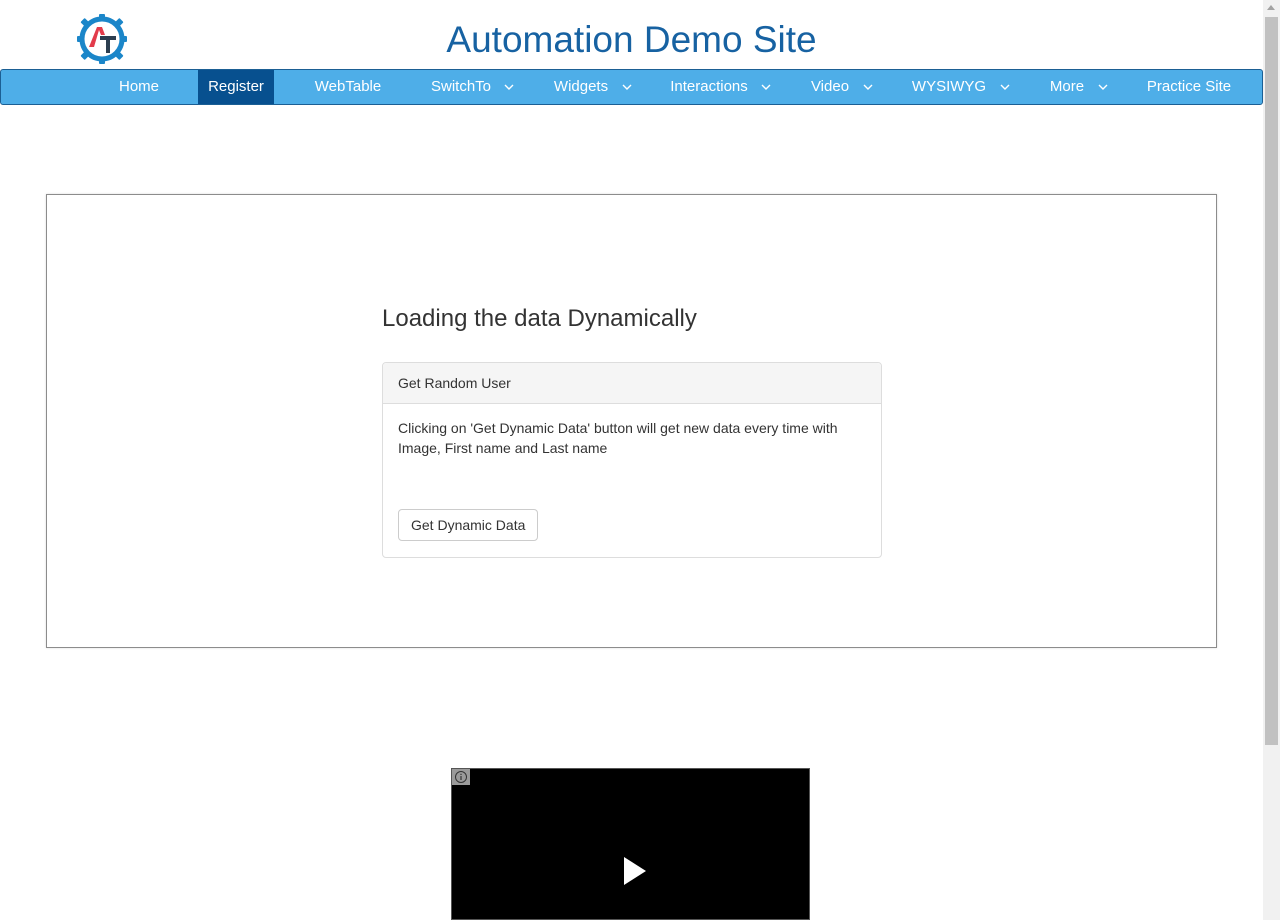 The image size is (1280, 920). I want to click on nav-item-video: Video, so click(830, 87).